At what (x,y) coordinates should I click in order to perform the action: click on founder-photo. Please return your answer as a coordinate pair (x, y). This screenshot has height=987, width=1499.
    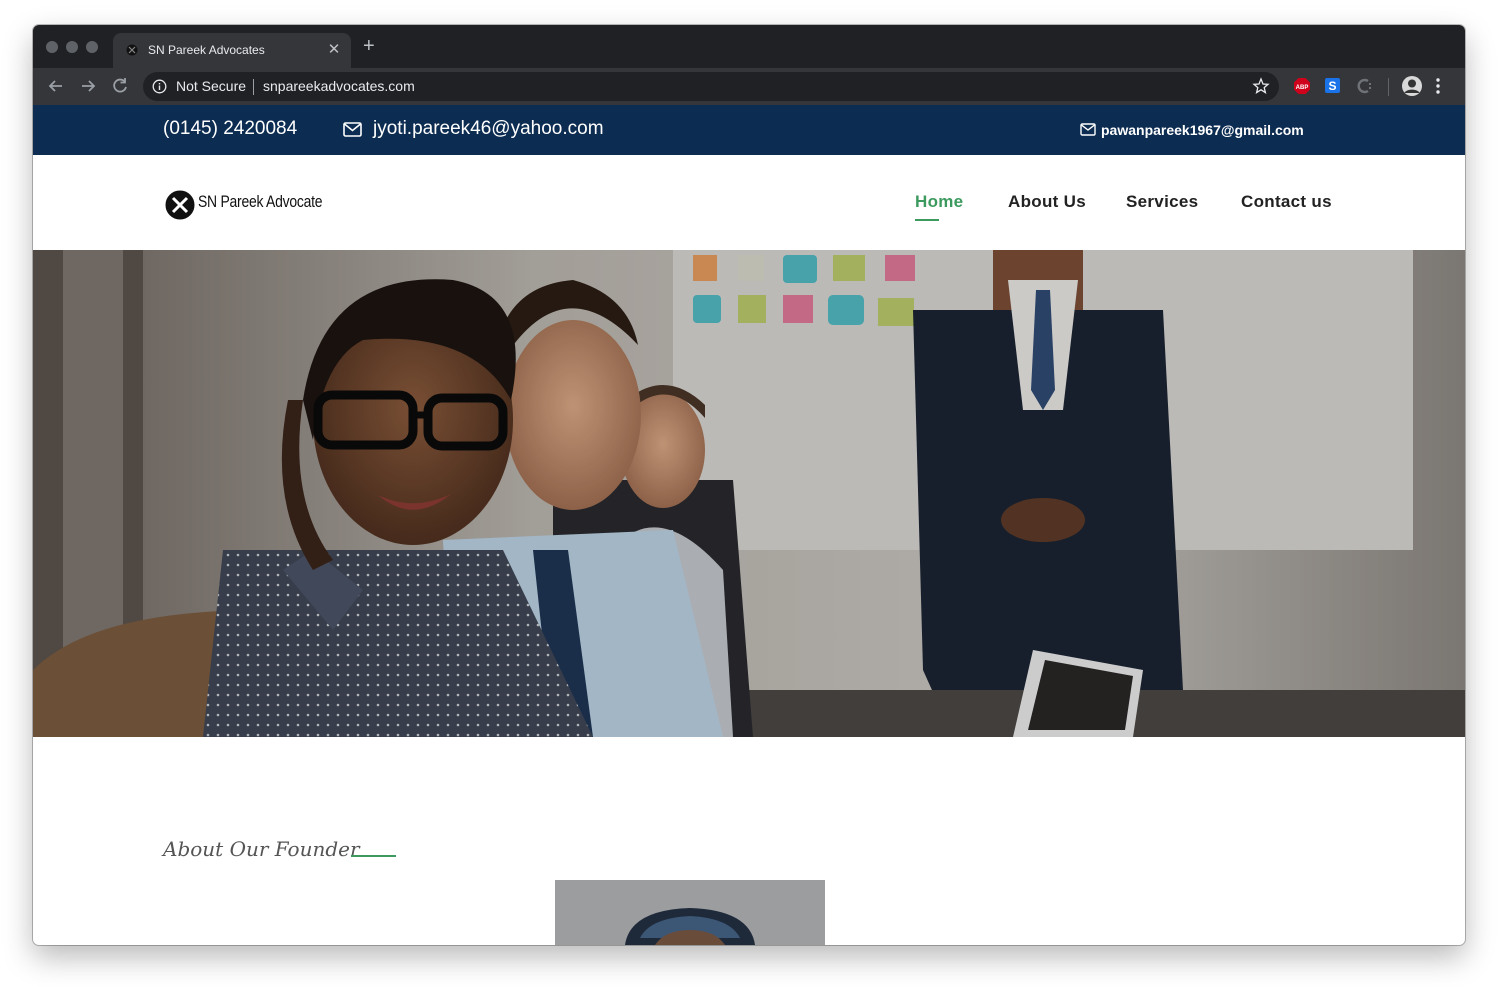
    Looking at the image, I should click on (690, 912).